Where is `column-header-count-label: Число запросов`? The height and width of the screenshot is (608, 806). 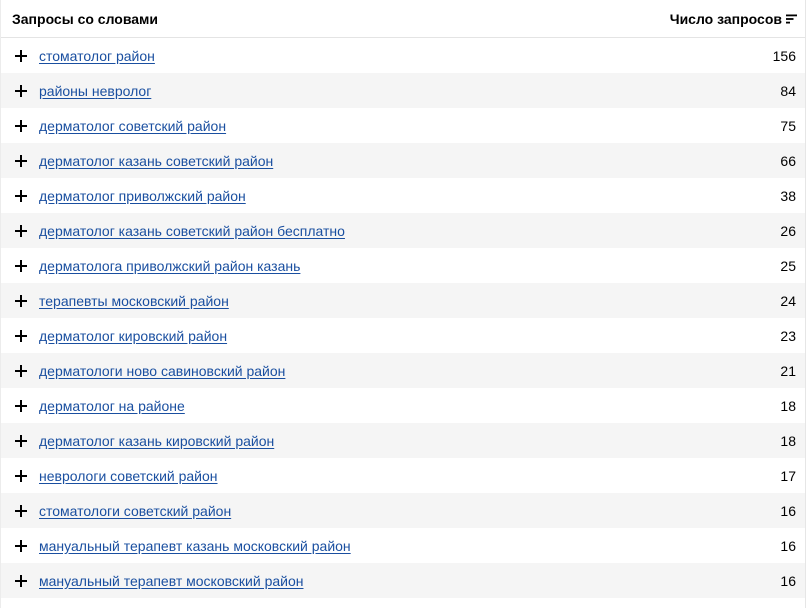
column-header-count-label: Число запросов is located at coordinates (725, 18).